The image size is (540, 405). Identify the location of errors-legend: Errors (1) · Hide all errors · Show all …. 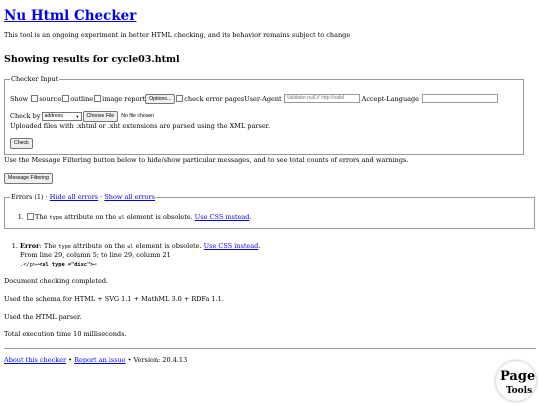
(83, 197).